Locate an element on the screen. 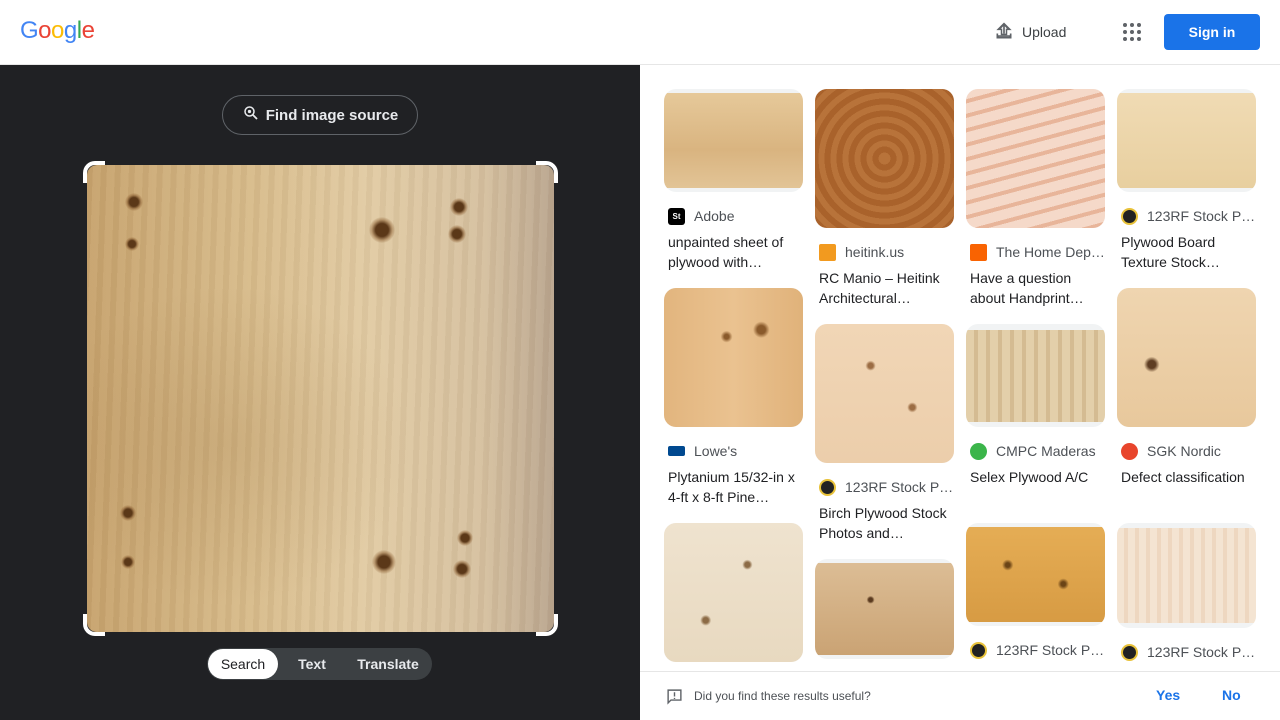 The width and height of the screenshot is (1280, 720). result-card: CMPC Maderas Selex Plywood A/C is located at coordinates (1035, 415).